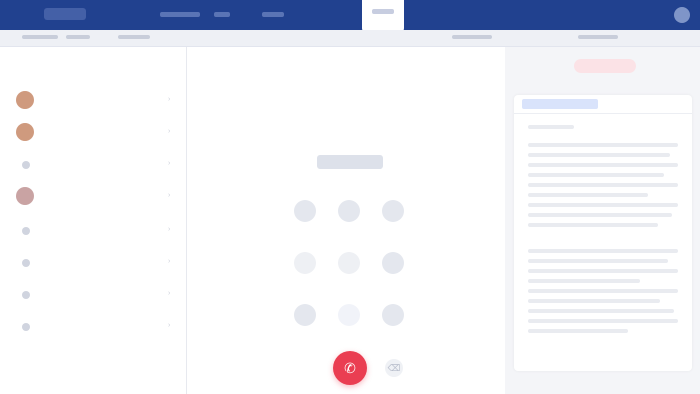 The width and height of the screenshot is (700, 394). I want to click on user-avatar-icon, so click(682, 15).